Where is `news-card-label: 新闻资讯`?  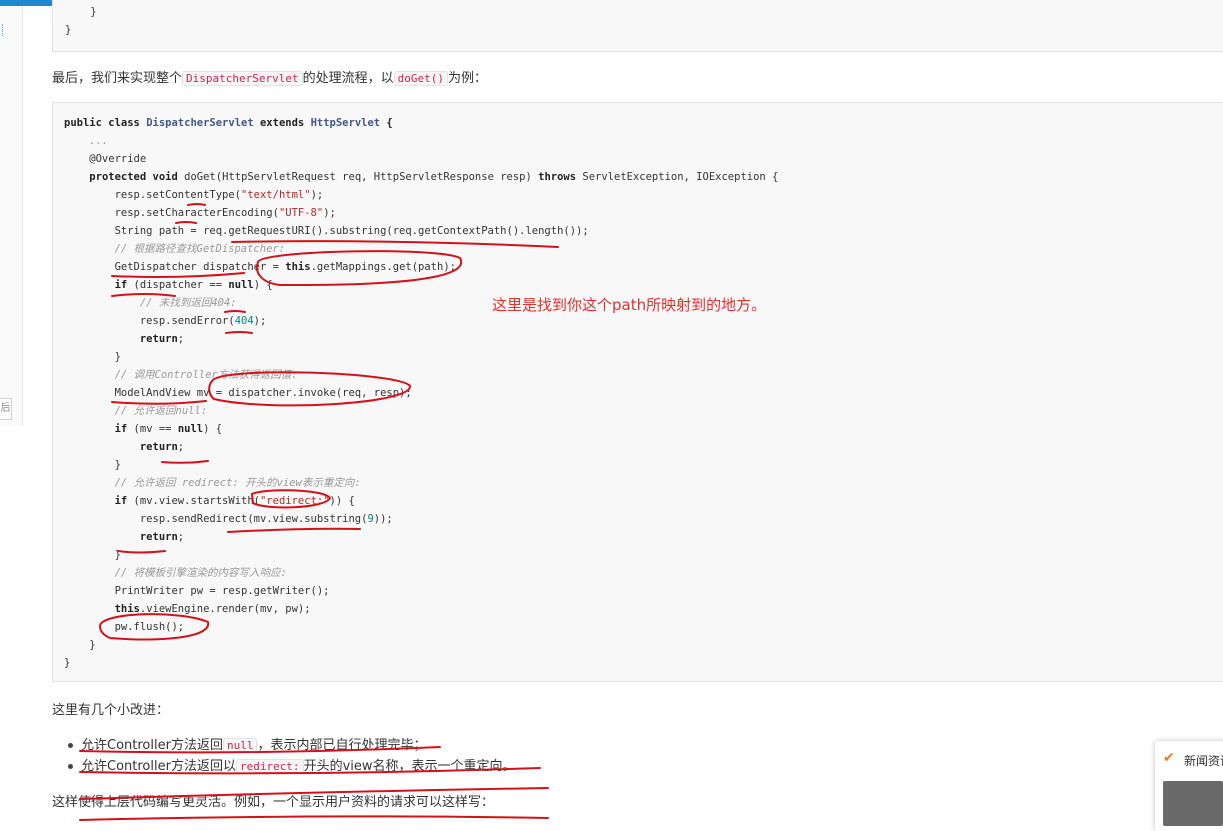 news-card-label: 新闻资讯 is located at coordinates (1203, 761).